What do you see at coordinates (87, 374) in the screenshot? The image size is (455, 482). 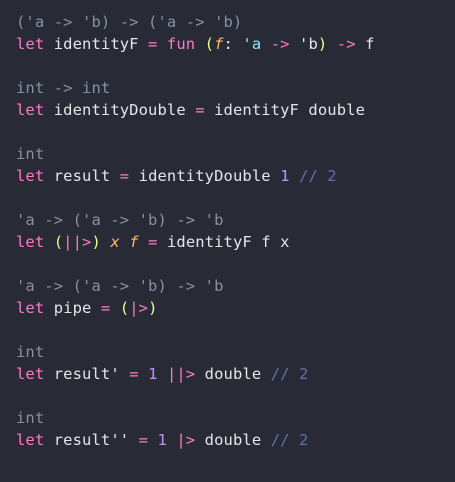 I see `token-plain: result'` at bounding box center [87, 374].